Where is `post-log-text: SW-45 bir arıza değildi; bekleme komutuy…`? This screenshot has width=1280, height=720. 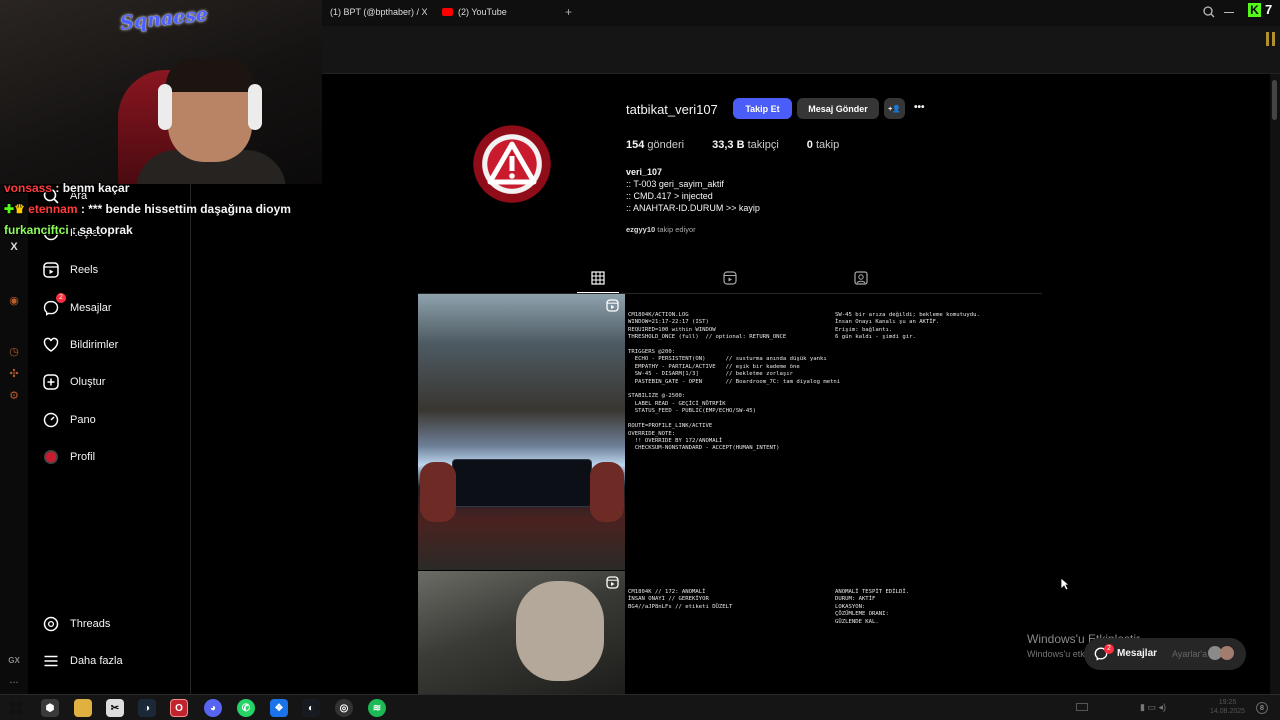
post-log-text: SW-45 bir arıza değildi; bekleme komutuy… is located at coordinates (907, 326).